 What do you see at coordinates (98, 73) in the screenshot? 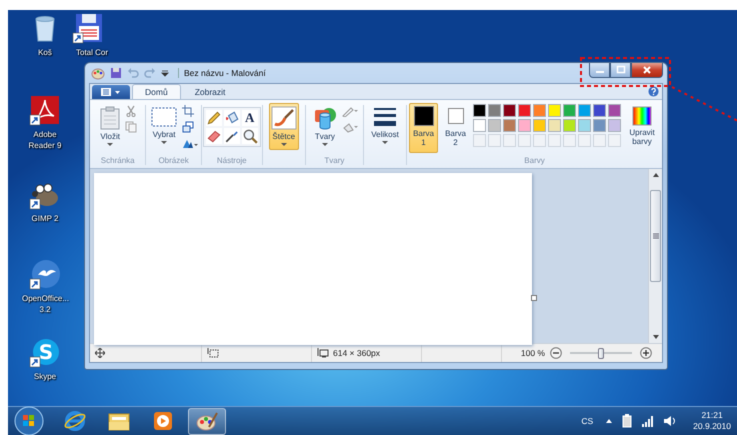
I see `palette-icon` at bounding box center [98, 73].